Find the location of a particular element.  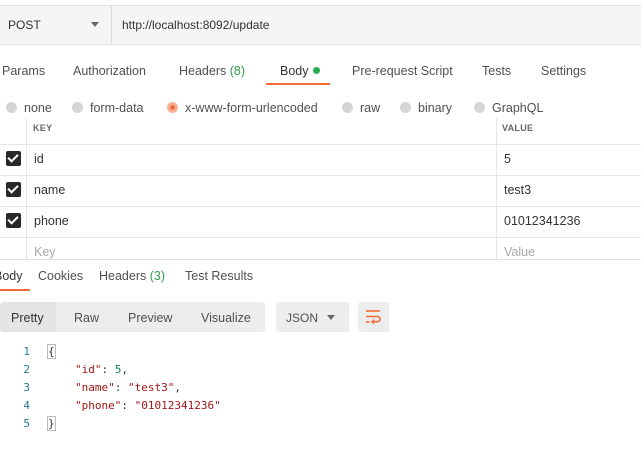

tab-cookies: Cookies is located at coordinates (60, 276).